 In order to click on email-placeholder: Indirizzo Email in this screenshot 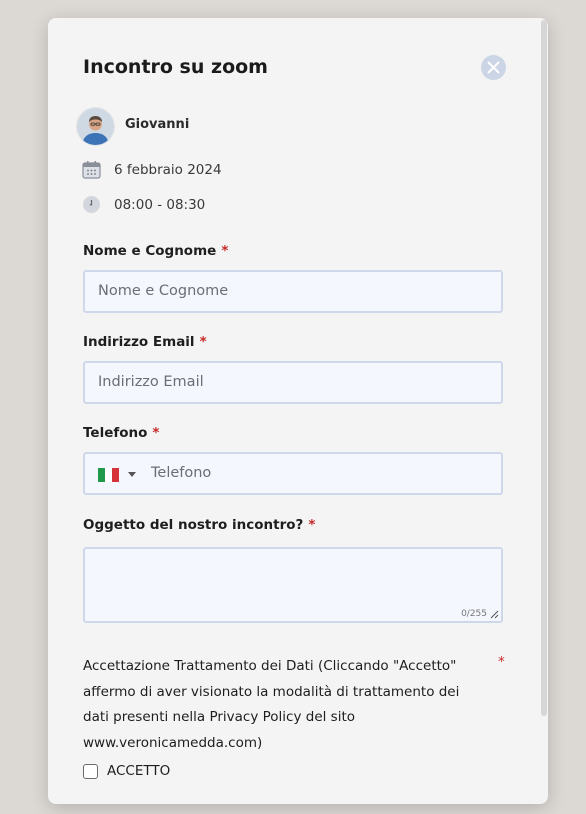, I will do `click(151, 382)`.